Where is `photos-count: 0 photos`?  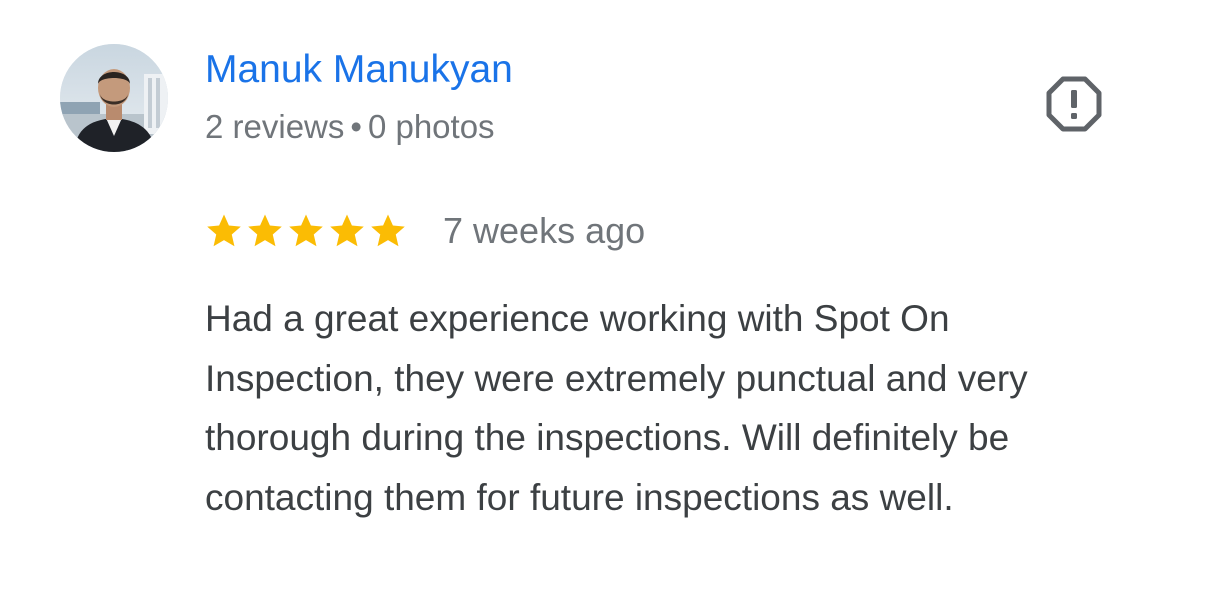
photos-count: 0 photos is located at coordinates (431, 126).